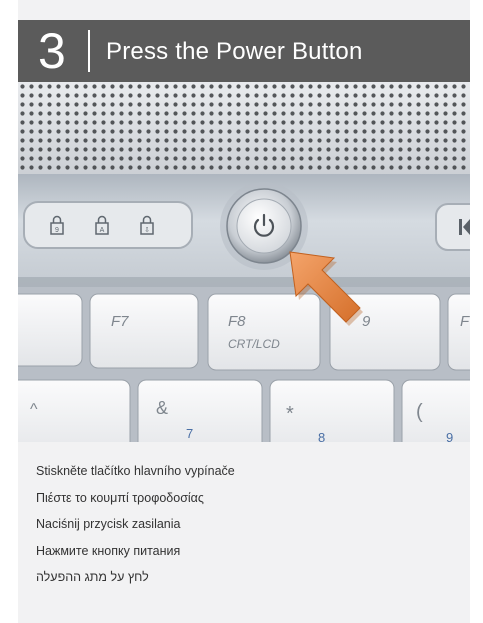 The width and height of the screenshot is (483, 623). I want to click on svg-text: F, so click(465, 321).